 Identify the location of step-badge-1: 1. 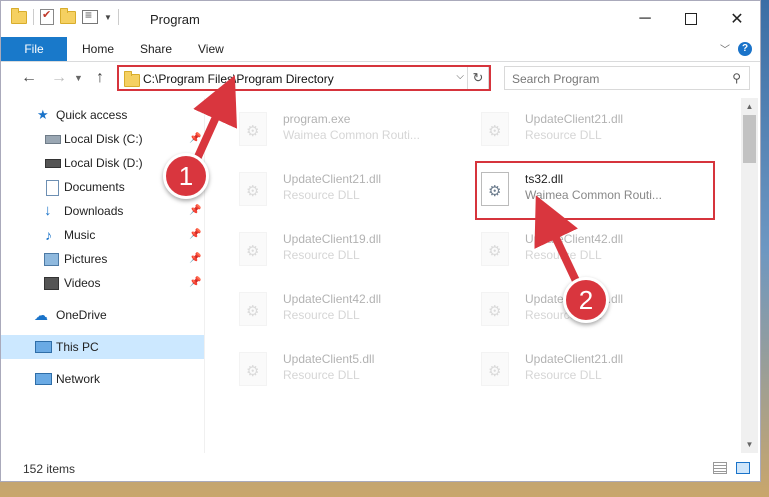
(186, 176).